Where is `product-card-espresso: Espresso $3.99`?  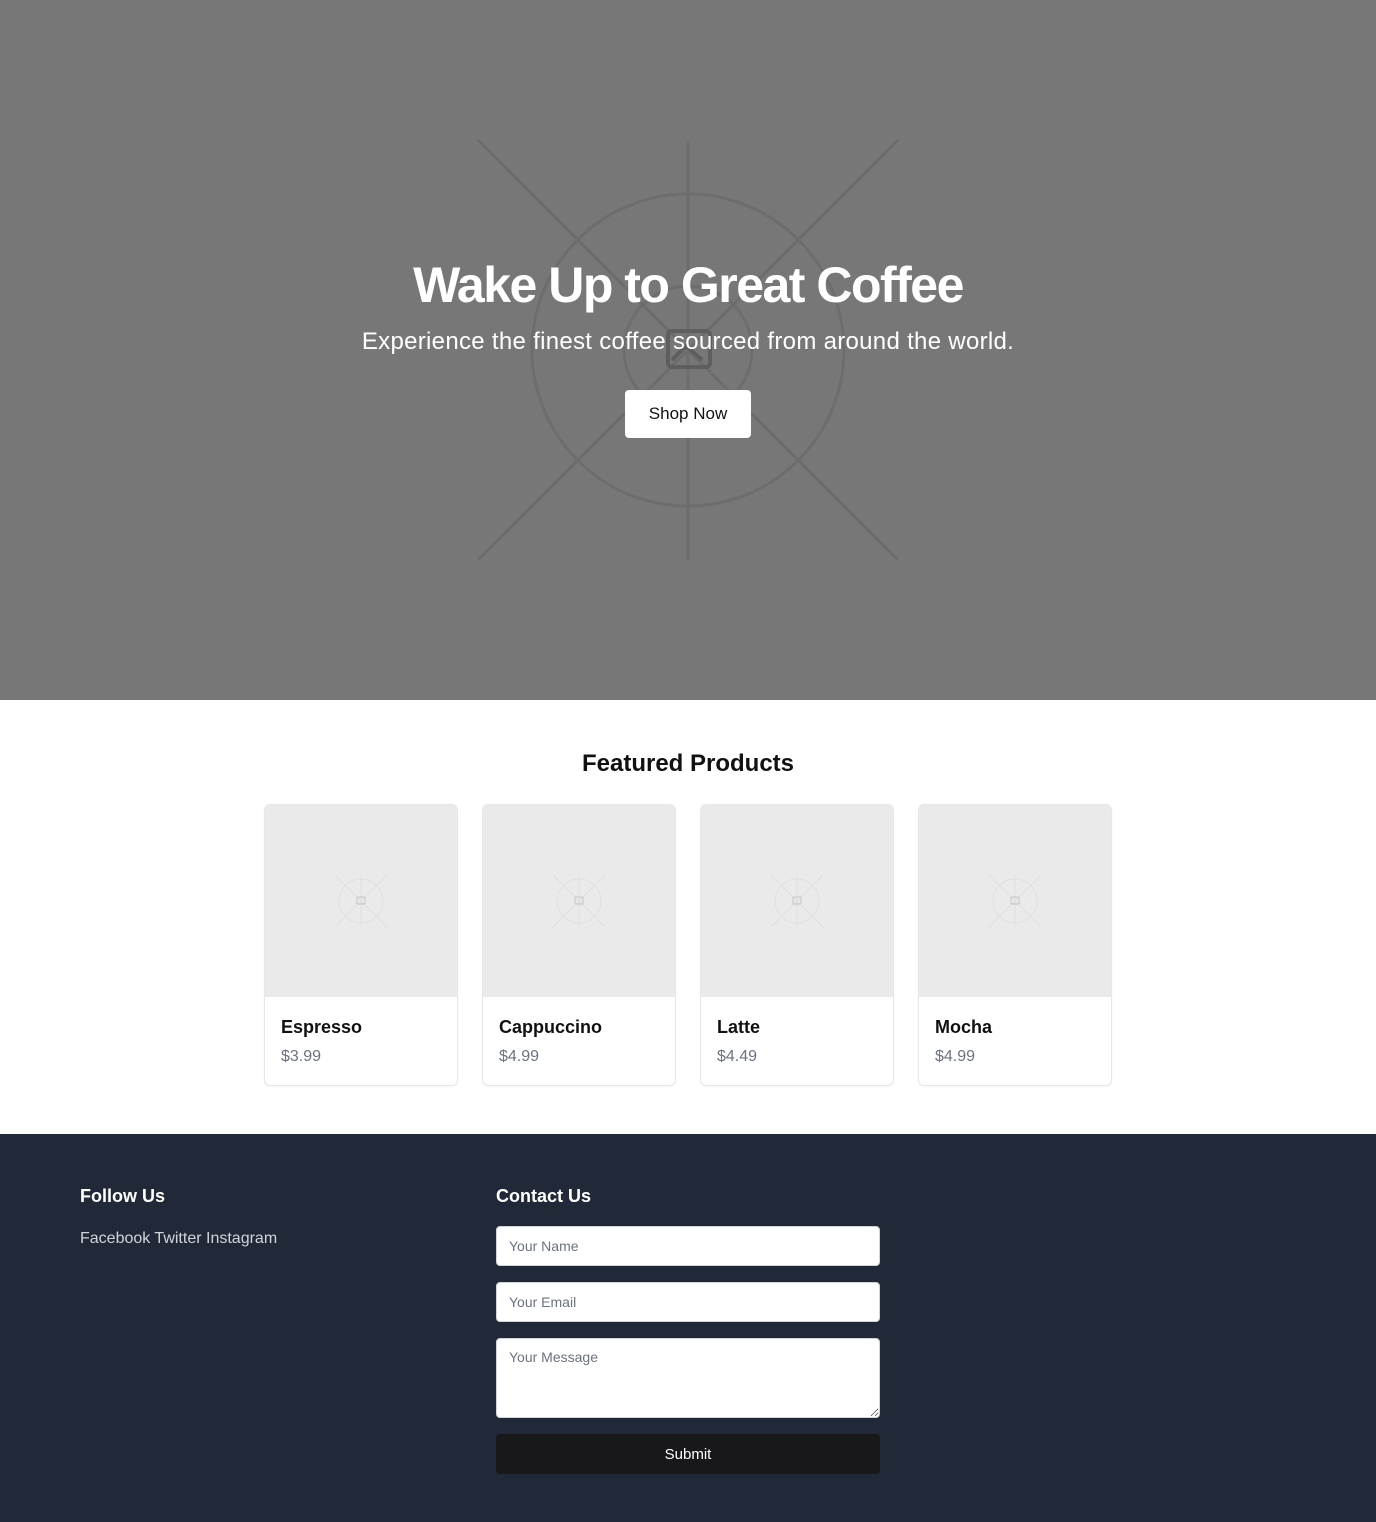
product-card-espresso: Espresso $3.99 is located at coordinates (361, 945).